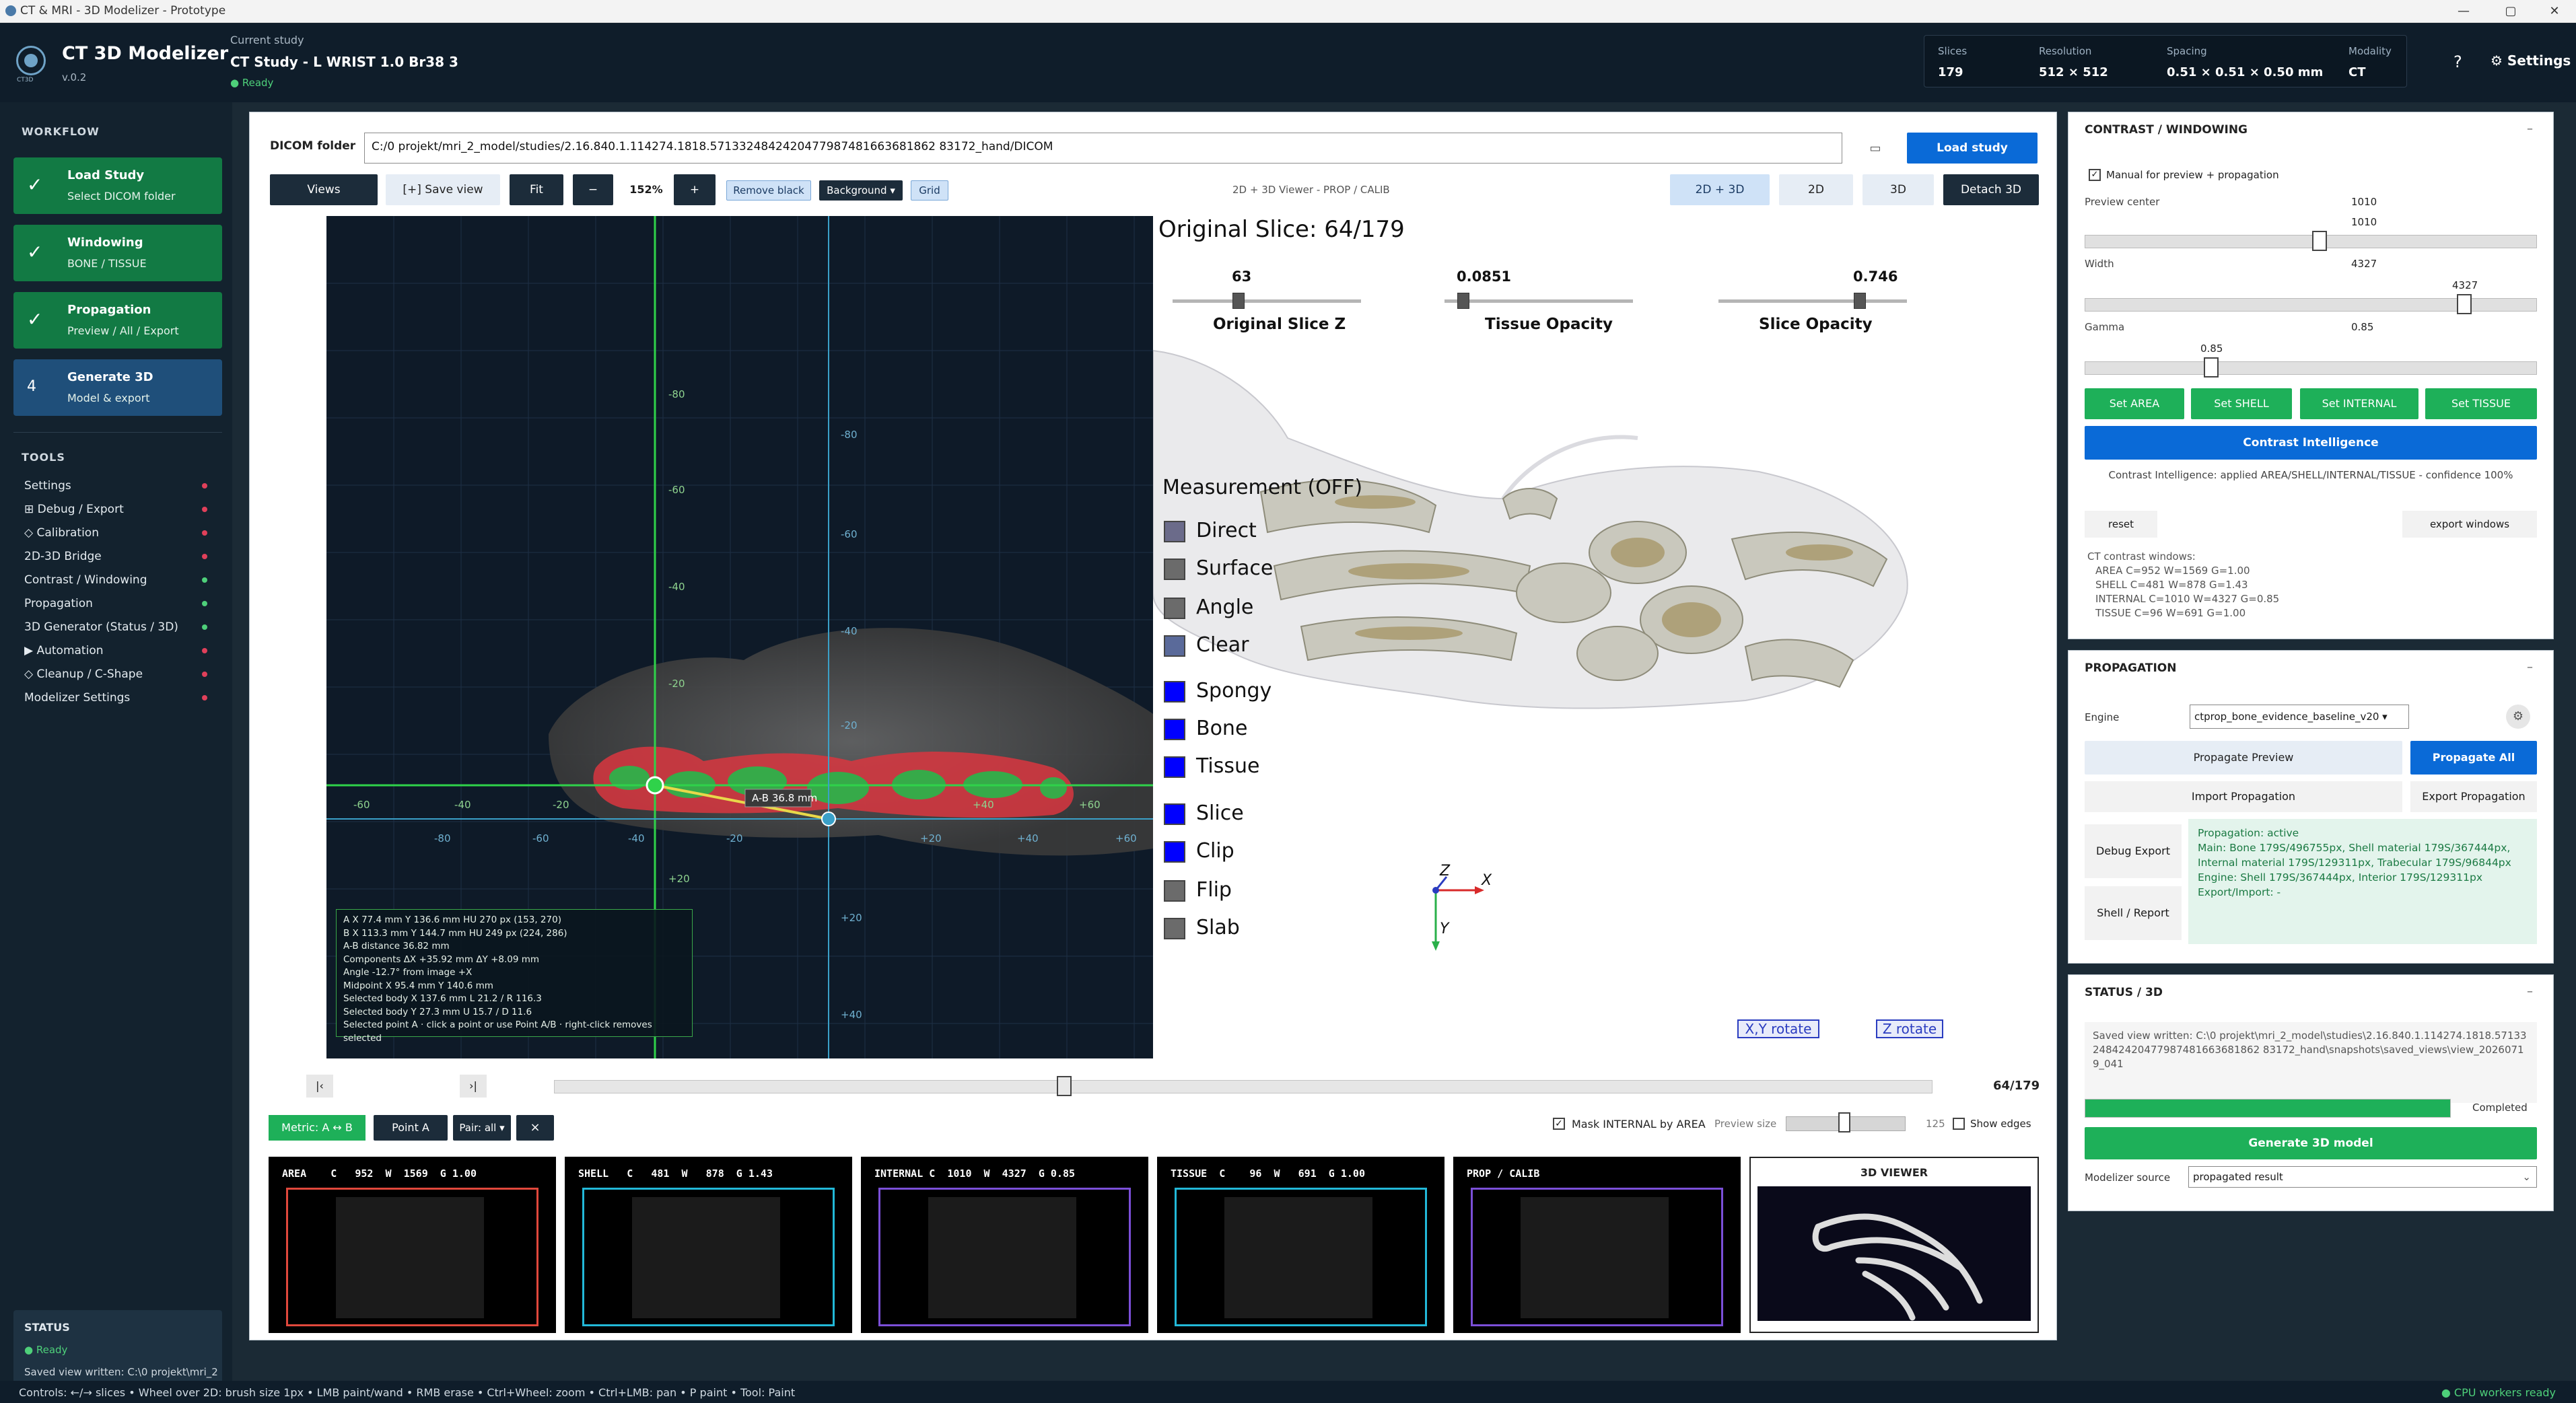 The image size is (2576, 1403). Describe the element at coordinates (2464, 304) in the screenshot. I see `width-handle` at that location.